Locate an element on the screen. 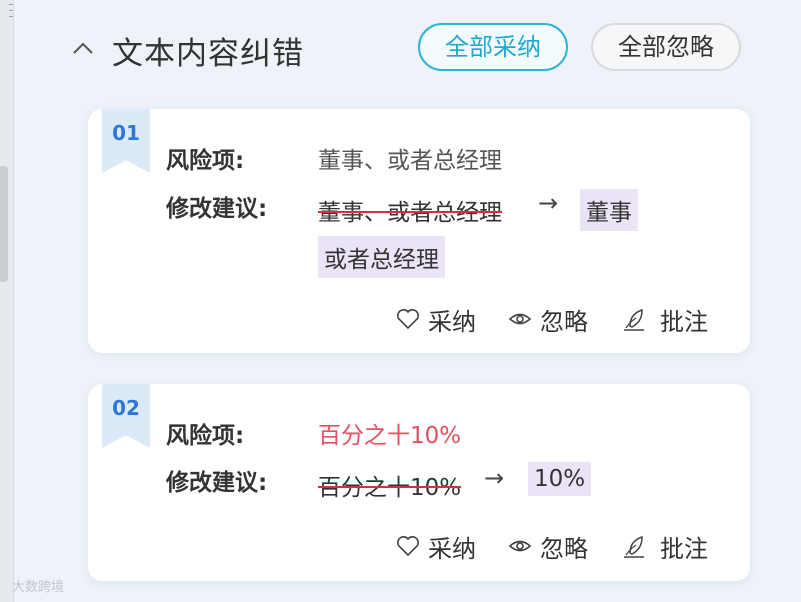  left-scroll-panel is located at coordinates (7, 301).